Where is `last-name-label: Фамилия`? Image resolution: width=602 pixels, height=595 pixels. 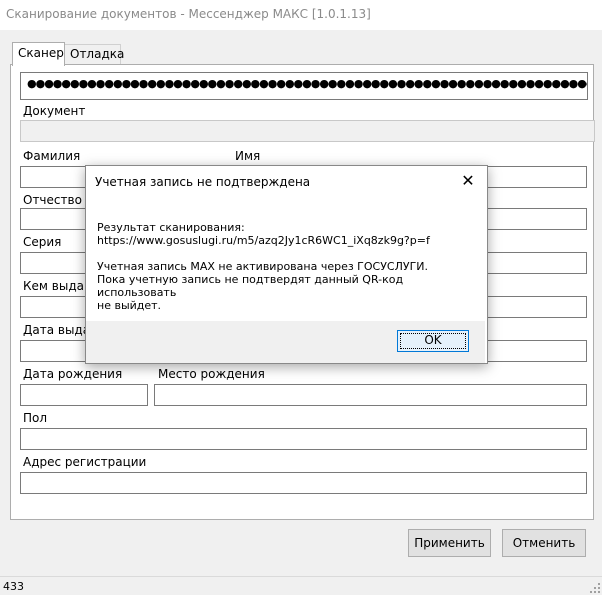
last-name-label: Фамилия is located at coordinates (52, 156).